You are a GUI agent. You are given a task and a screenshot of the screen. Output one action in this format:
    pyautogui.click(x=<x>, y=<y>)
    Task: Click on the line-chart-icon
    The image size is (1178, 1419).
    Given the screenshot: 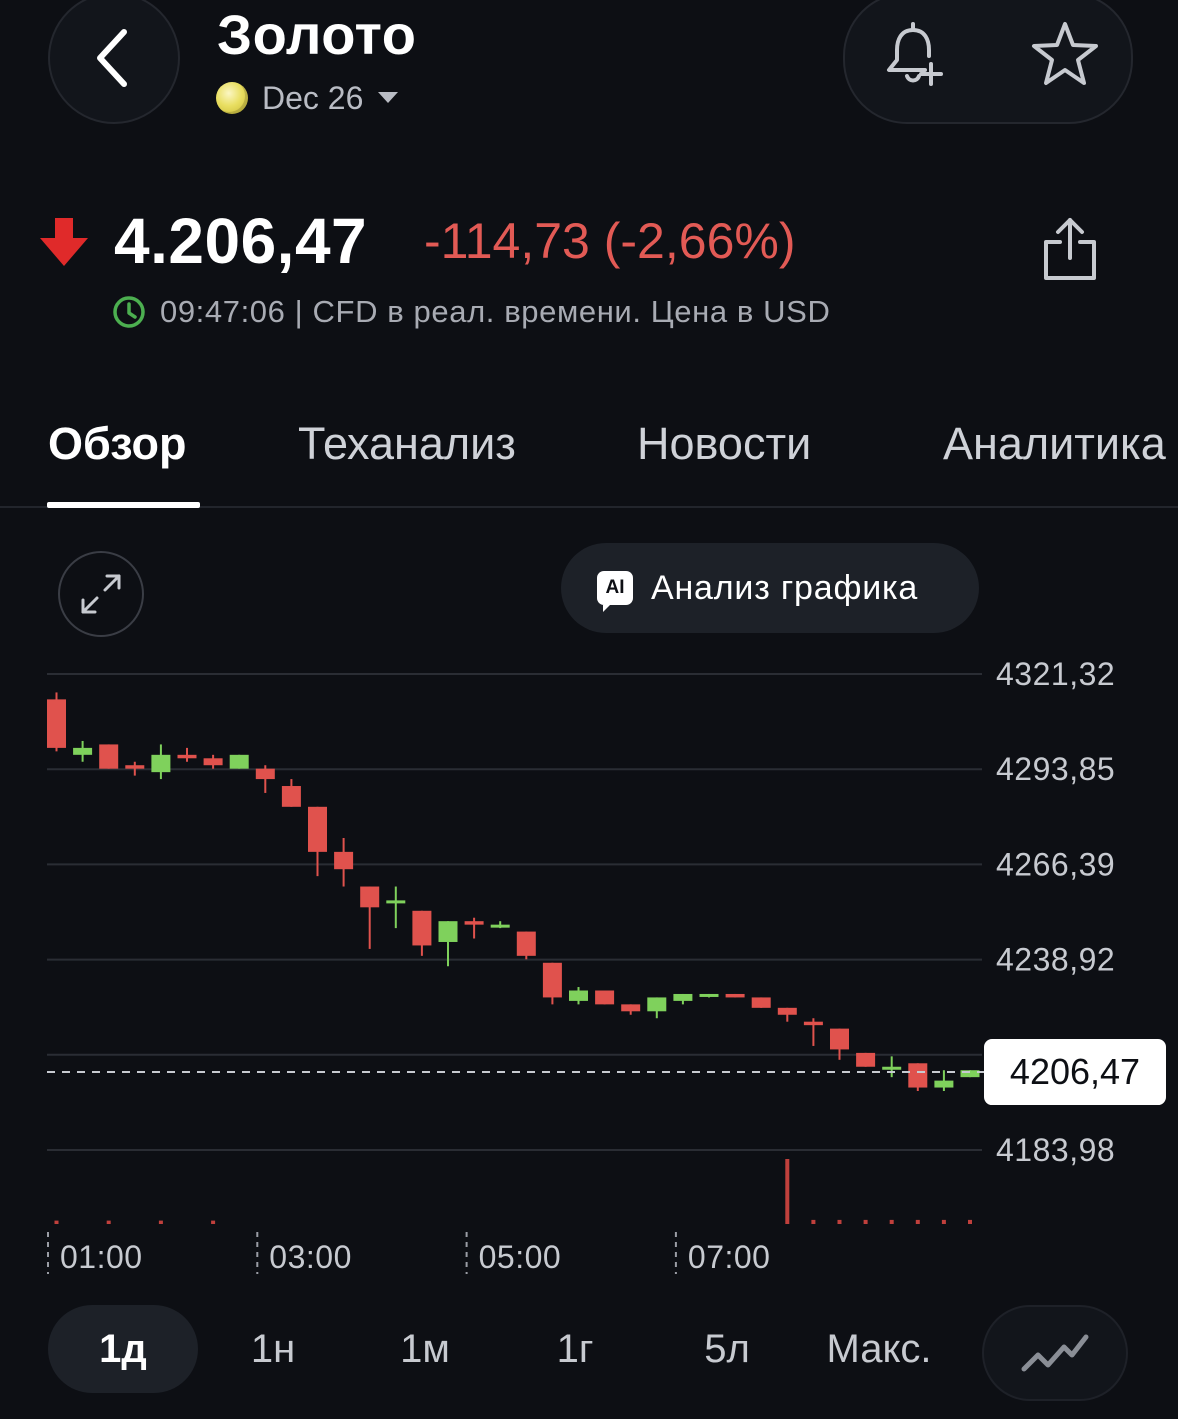 What is the action you would take?
    pyautogui.click(x=1055, y=1353)
    